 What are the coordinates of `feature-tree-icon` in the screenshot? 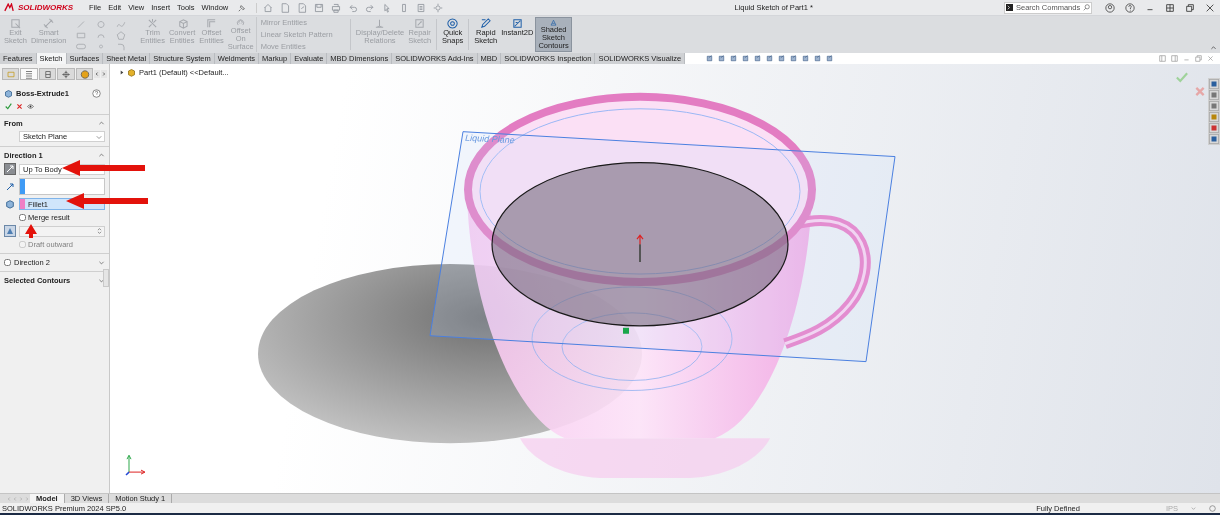 It's located at (10, 74).